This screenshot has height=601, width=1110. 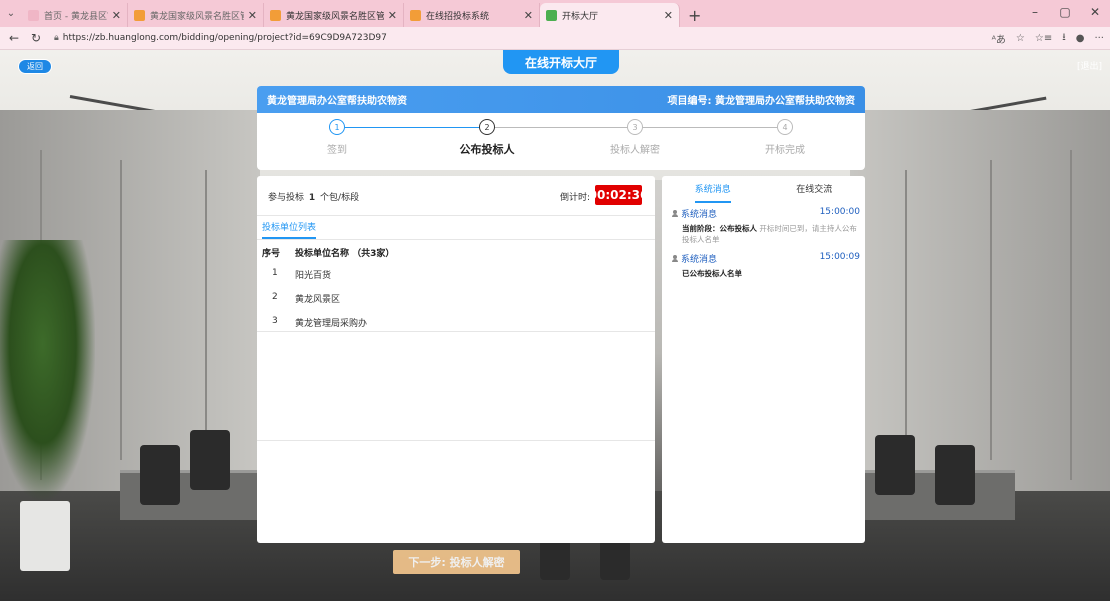 I want to click on table-header: 序号 投标单位名称 （共3家）, so click(x=328, y=252).